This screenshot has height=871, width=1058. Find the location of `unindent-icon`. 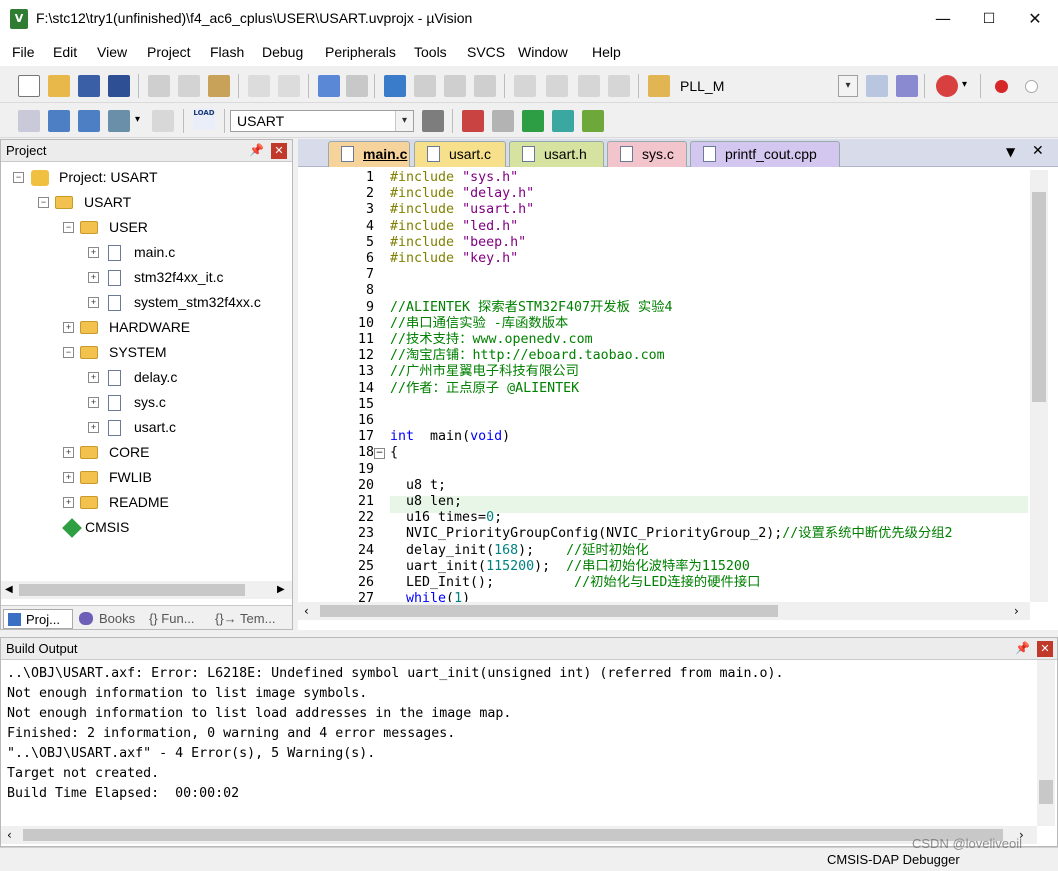

unindent-icon is located at coordinates (557, 86).